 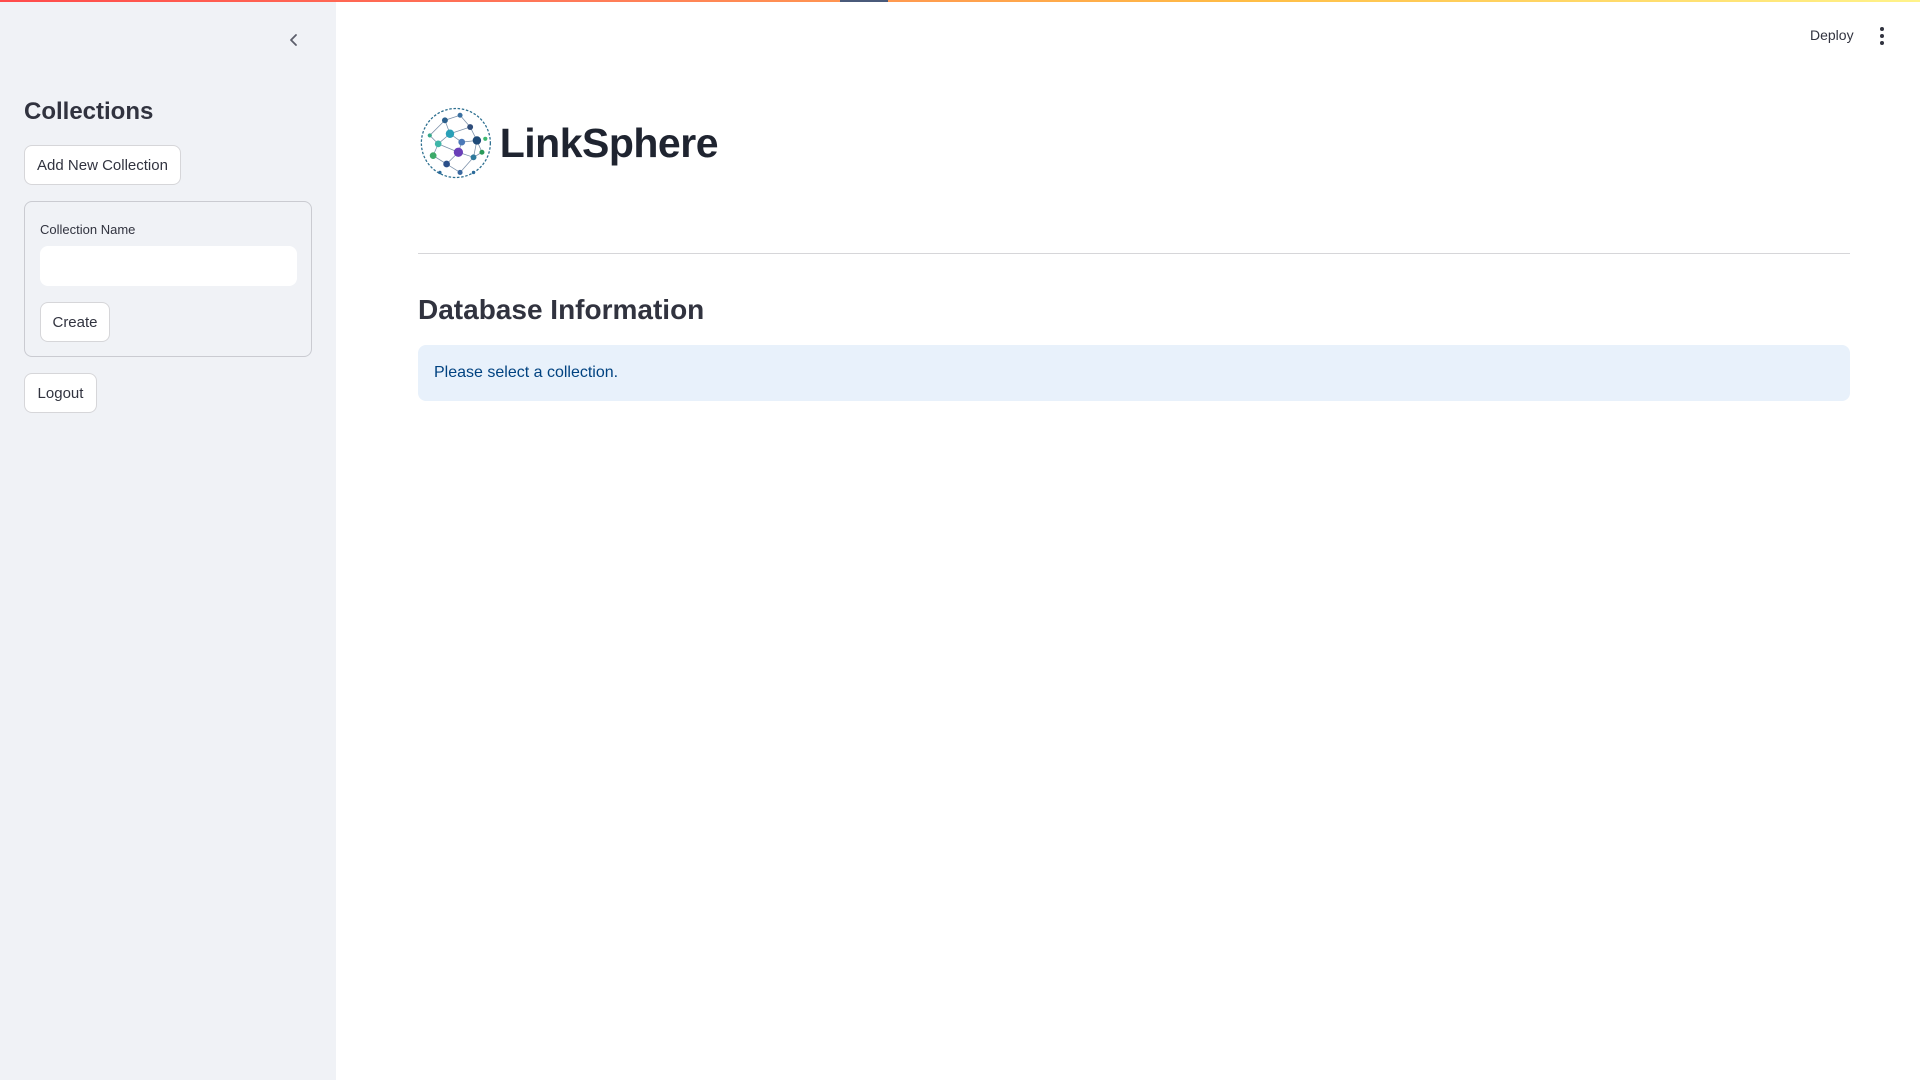 I want to click on loading-indicator, so click(x=864, y=1).